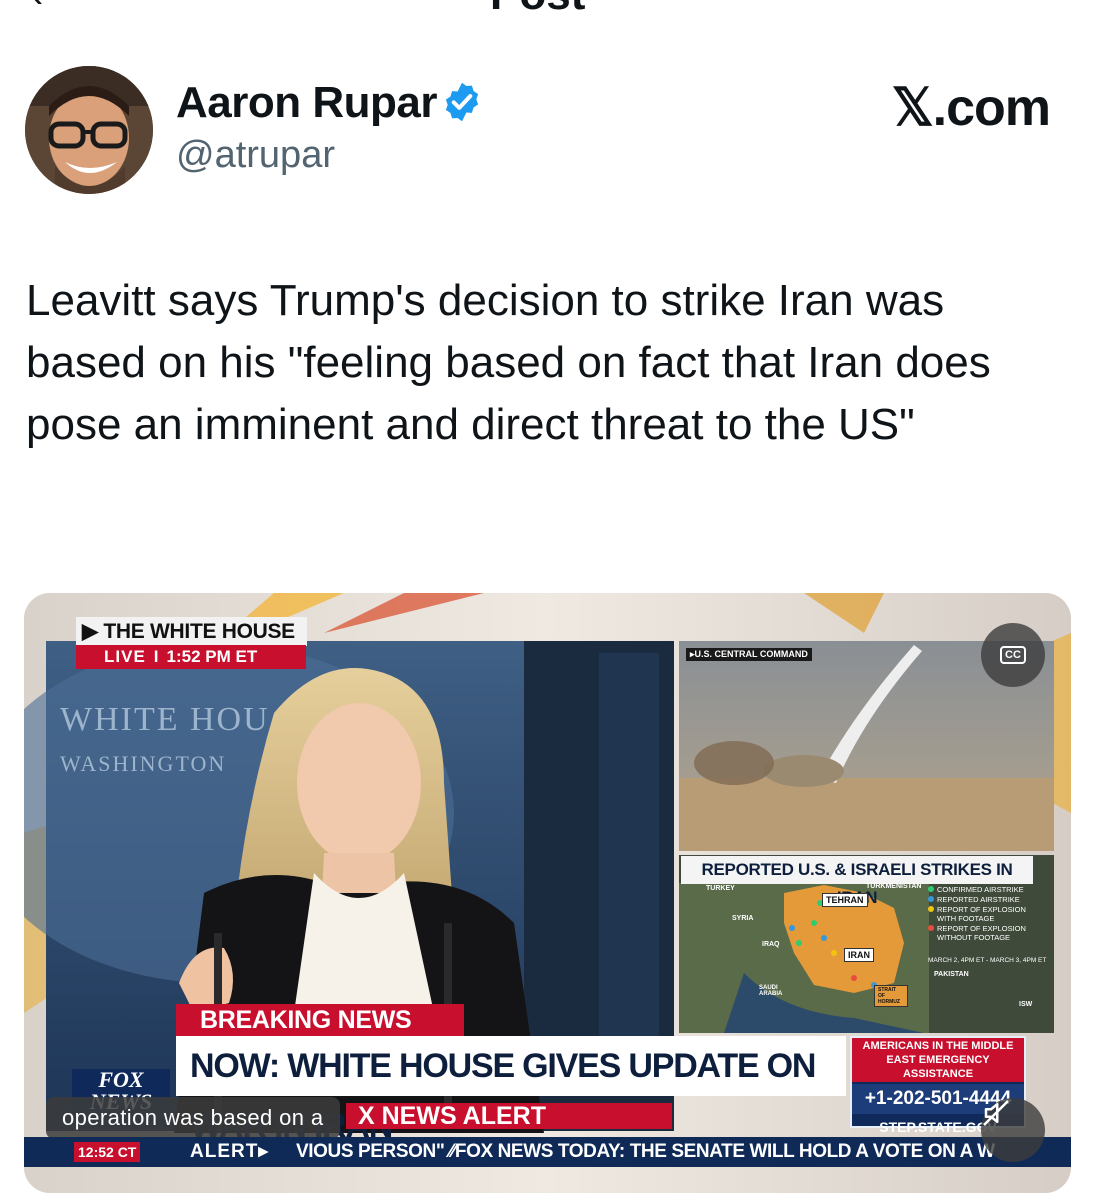 This screenshot has height=1200, width=1096. What do you see at coordinates (857, 881) in the screenshot?
I see `map-title: REPORTED U.S. & ISRAELI STRIKES IN IRAN` at bounding box center [857, 881].